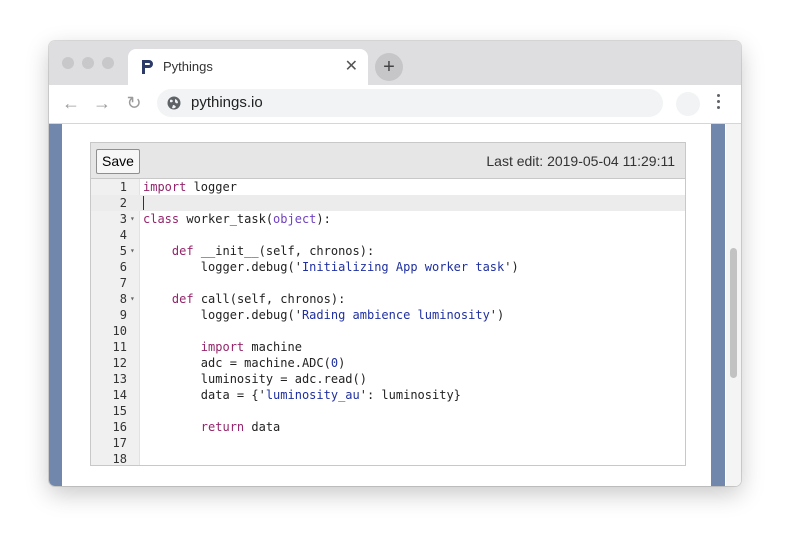  What do you see at coordinates (102, 103) in the screenshot?
I see `forward-arrow-icon: →` at bounding box center [102, 103].